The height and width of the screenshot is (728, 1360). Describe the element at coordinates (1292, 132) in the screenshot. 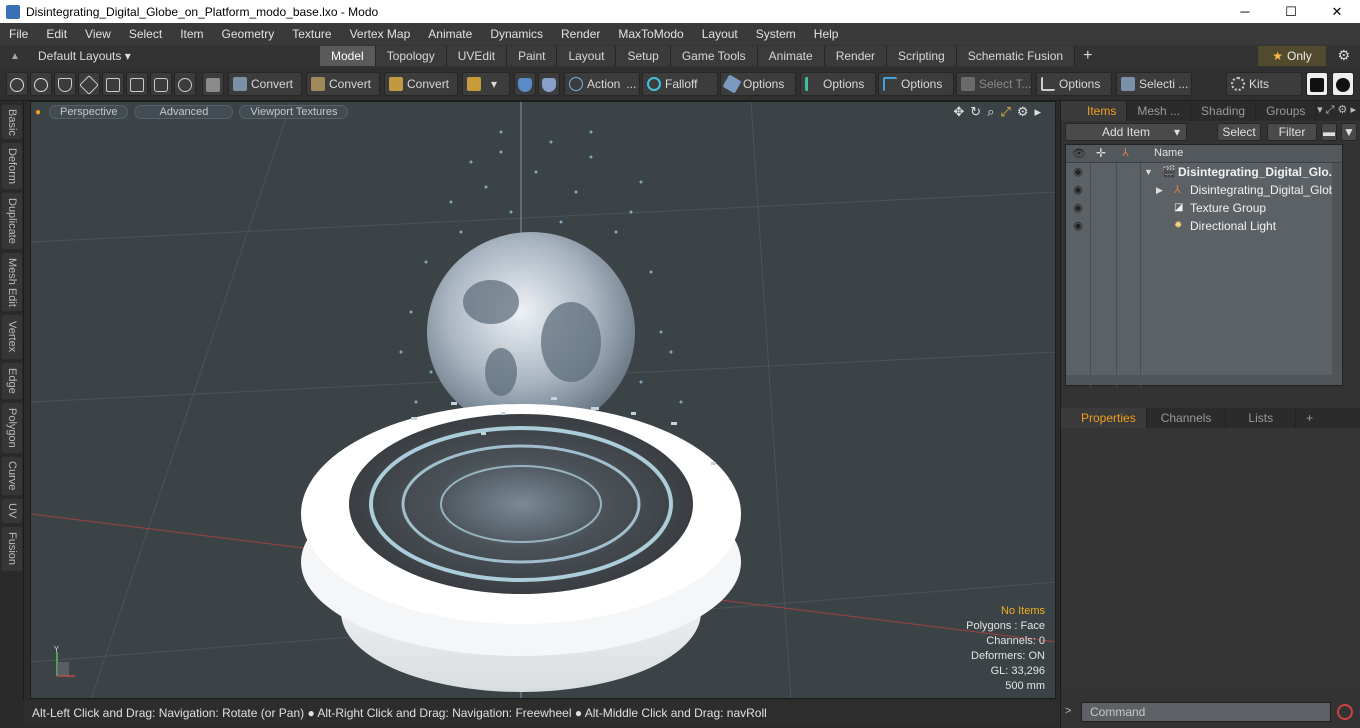

I see `filter-button: Filter` at that location.